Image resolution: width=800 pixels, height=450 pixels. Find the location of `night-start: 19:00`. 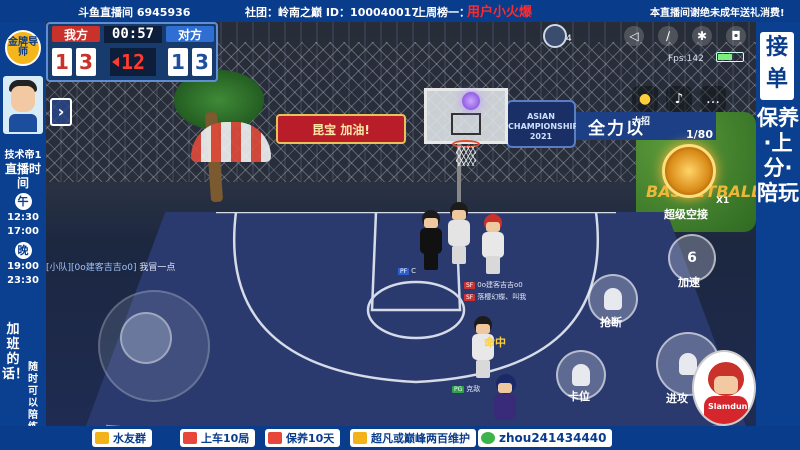

night-start: 19:00 is located at coordinates (23, 266).